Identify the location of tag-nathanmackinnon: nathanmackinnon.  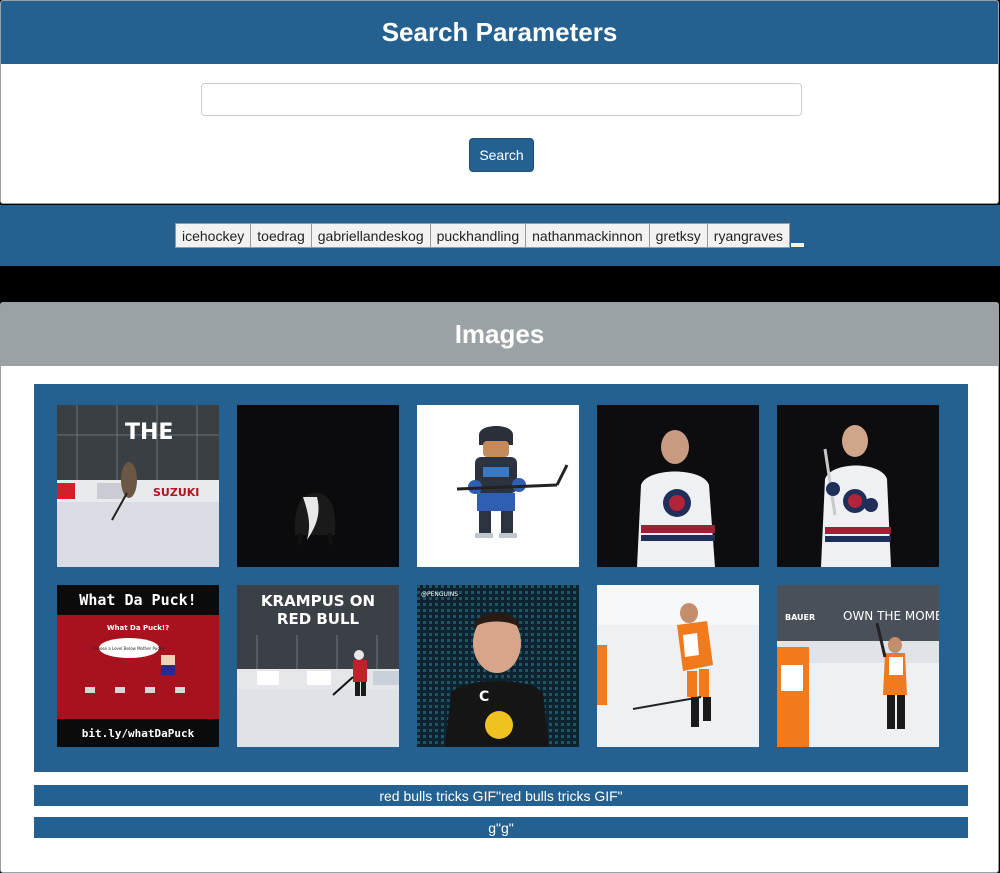
(587, 235).